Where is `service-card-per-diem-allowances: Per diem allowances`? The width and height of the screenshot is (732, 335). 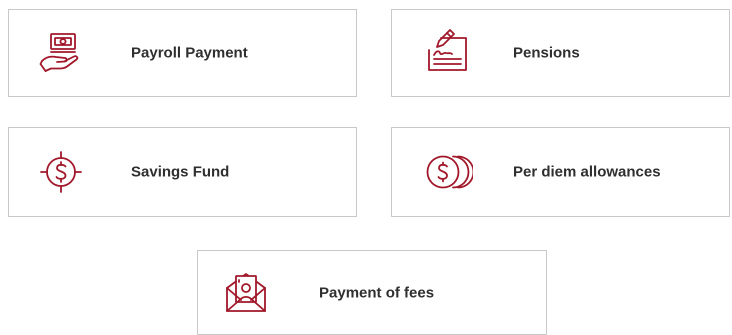
service-card-per-diem-allowances: Per diem allowances is located at coordinates (560, 172).